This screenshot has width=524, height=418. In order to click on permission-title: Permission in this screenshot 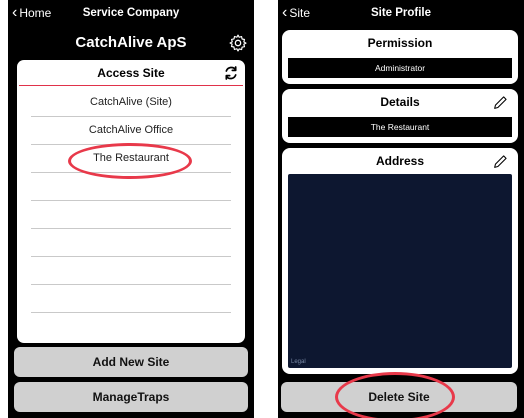, I will do `click(400, 43)`.